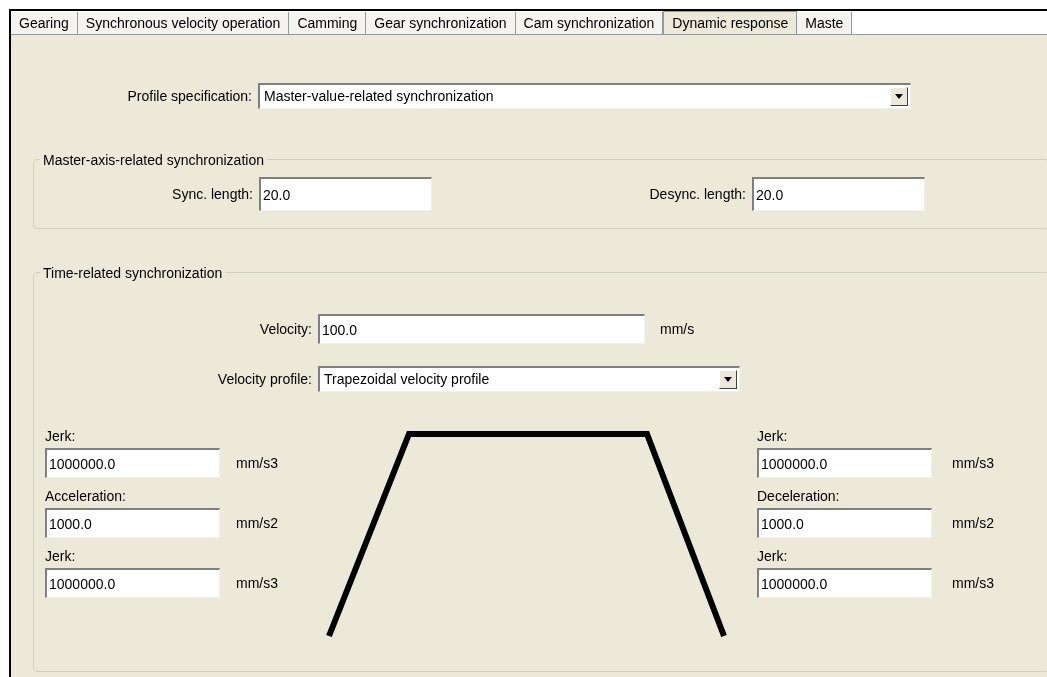 This screenshot has width=1047, height=677. Describe the element at coordinates (825, 23) in the screenshot. I see `tab: Maste` at that location.